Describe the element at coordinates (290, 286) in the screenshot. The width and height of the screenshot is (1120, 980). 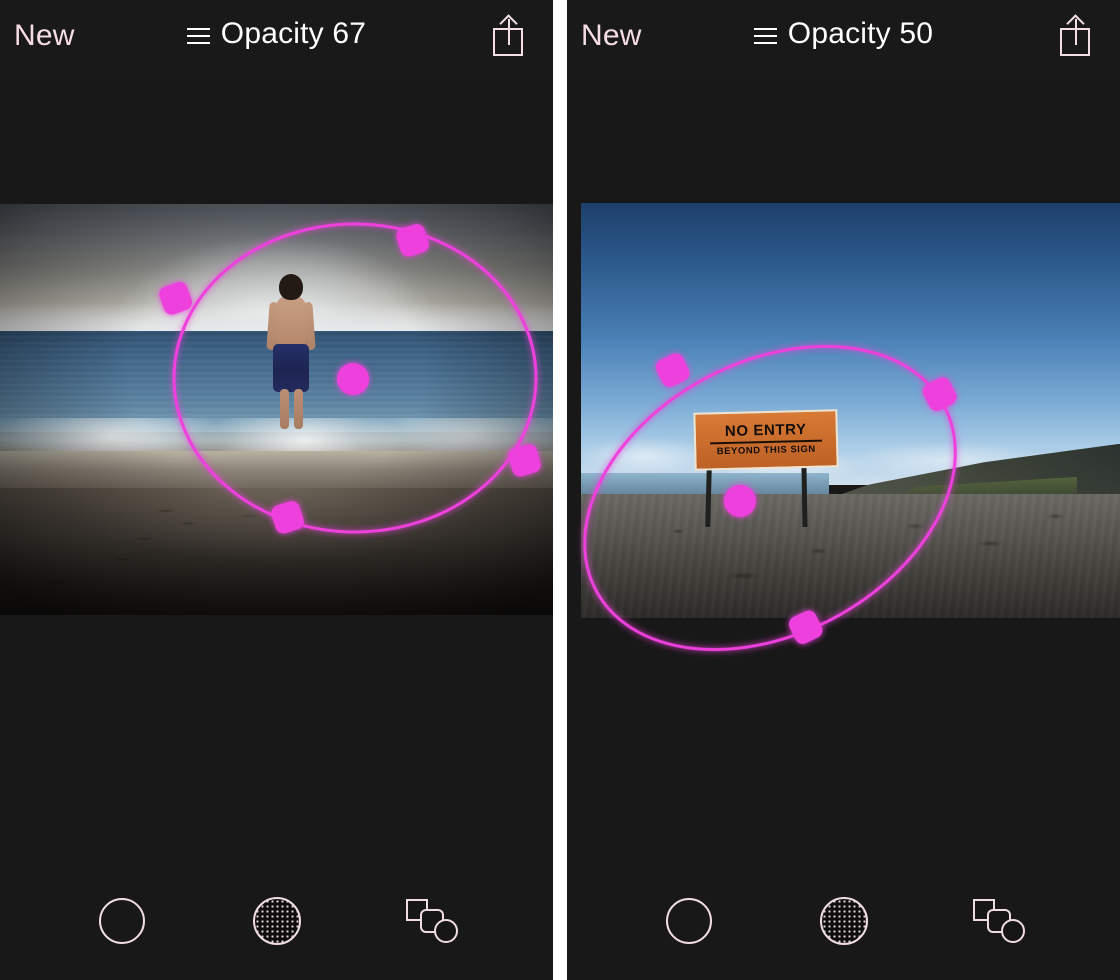
I see `boy-head` at that location.